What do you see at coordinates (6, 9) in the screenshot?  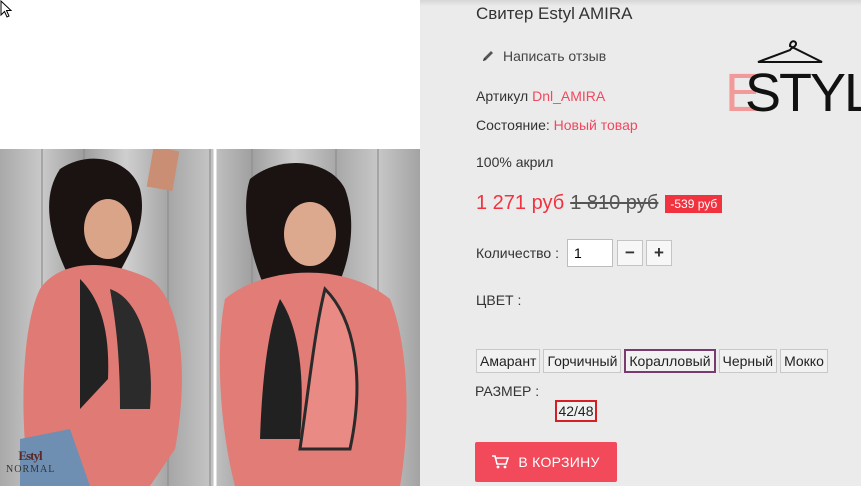 I see `mouse-cursor-icon` at bounding box center [6, 9].